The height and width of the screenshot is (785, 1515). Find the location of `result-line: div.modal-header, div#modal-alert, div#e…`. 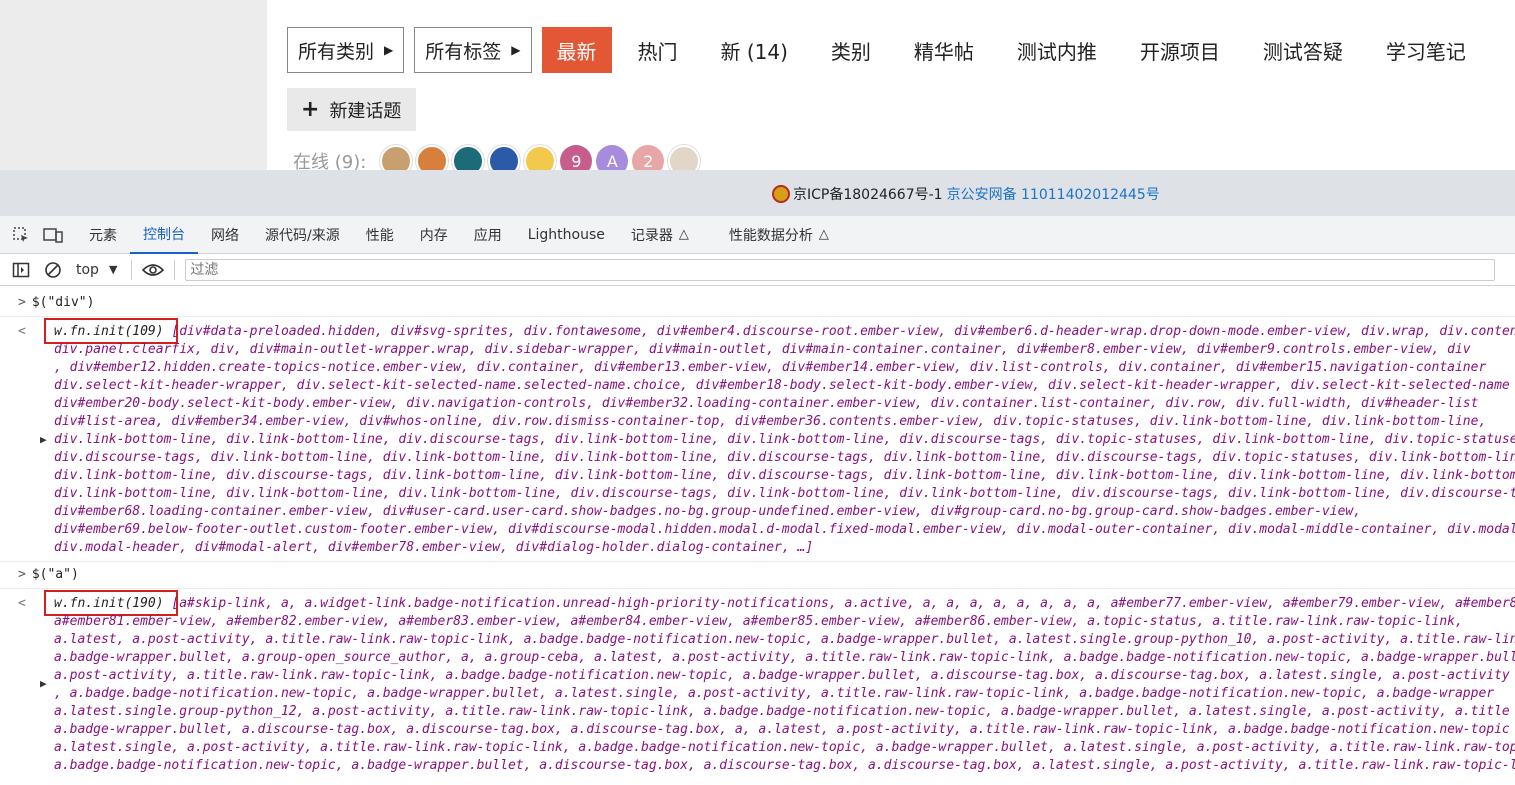

result-line: div.modal-header, div#modal-alert, div#e… is located at coordinates (784, 548).